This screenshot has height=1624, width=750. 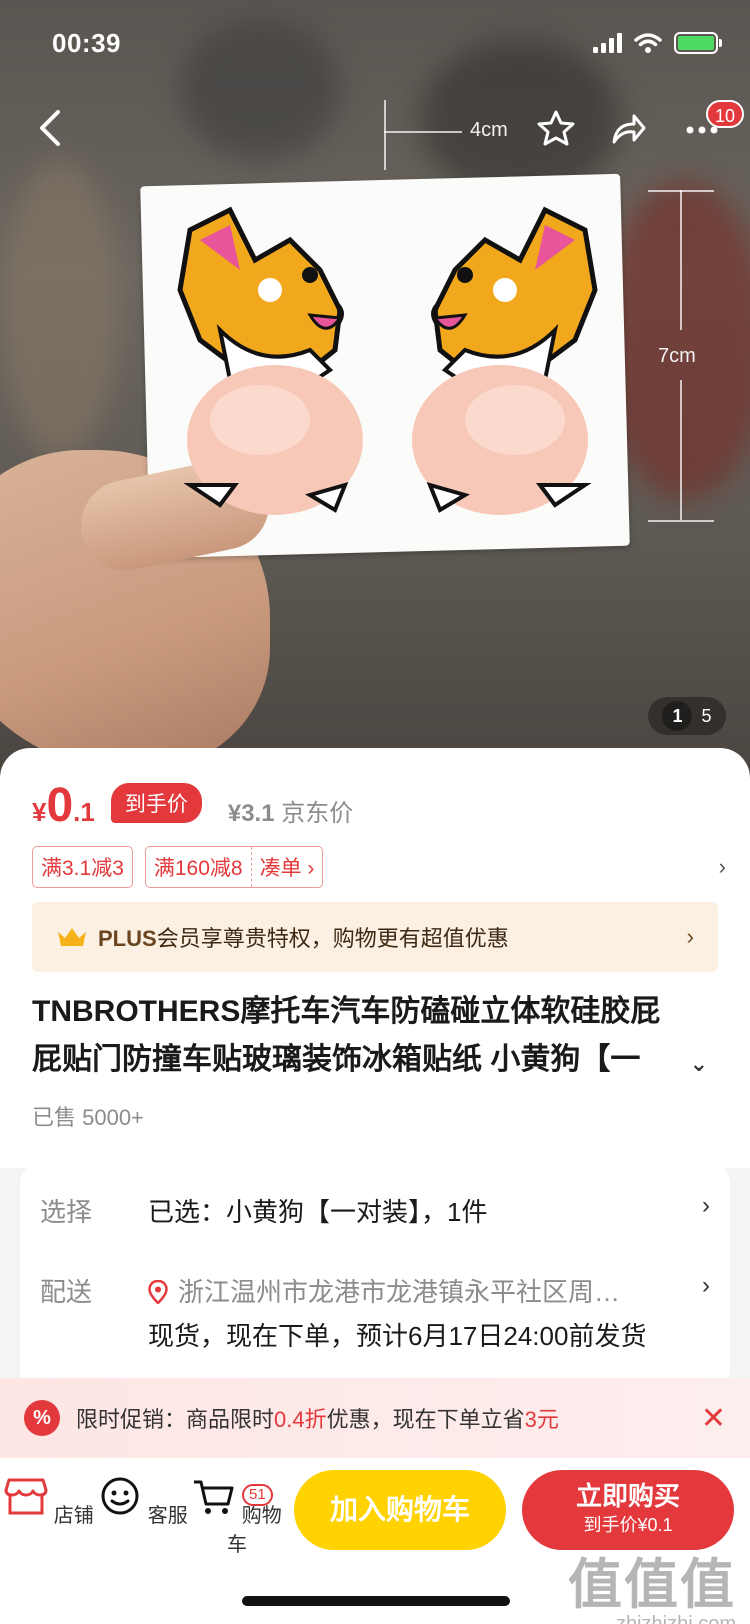 I want to click on price-integer: 0, so click(x=60, y=805).